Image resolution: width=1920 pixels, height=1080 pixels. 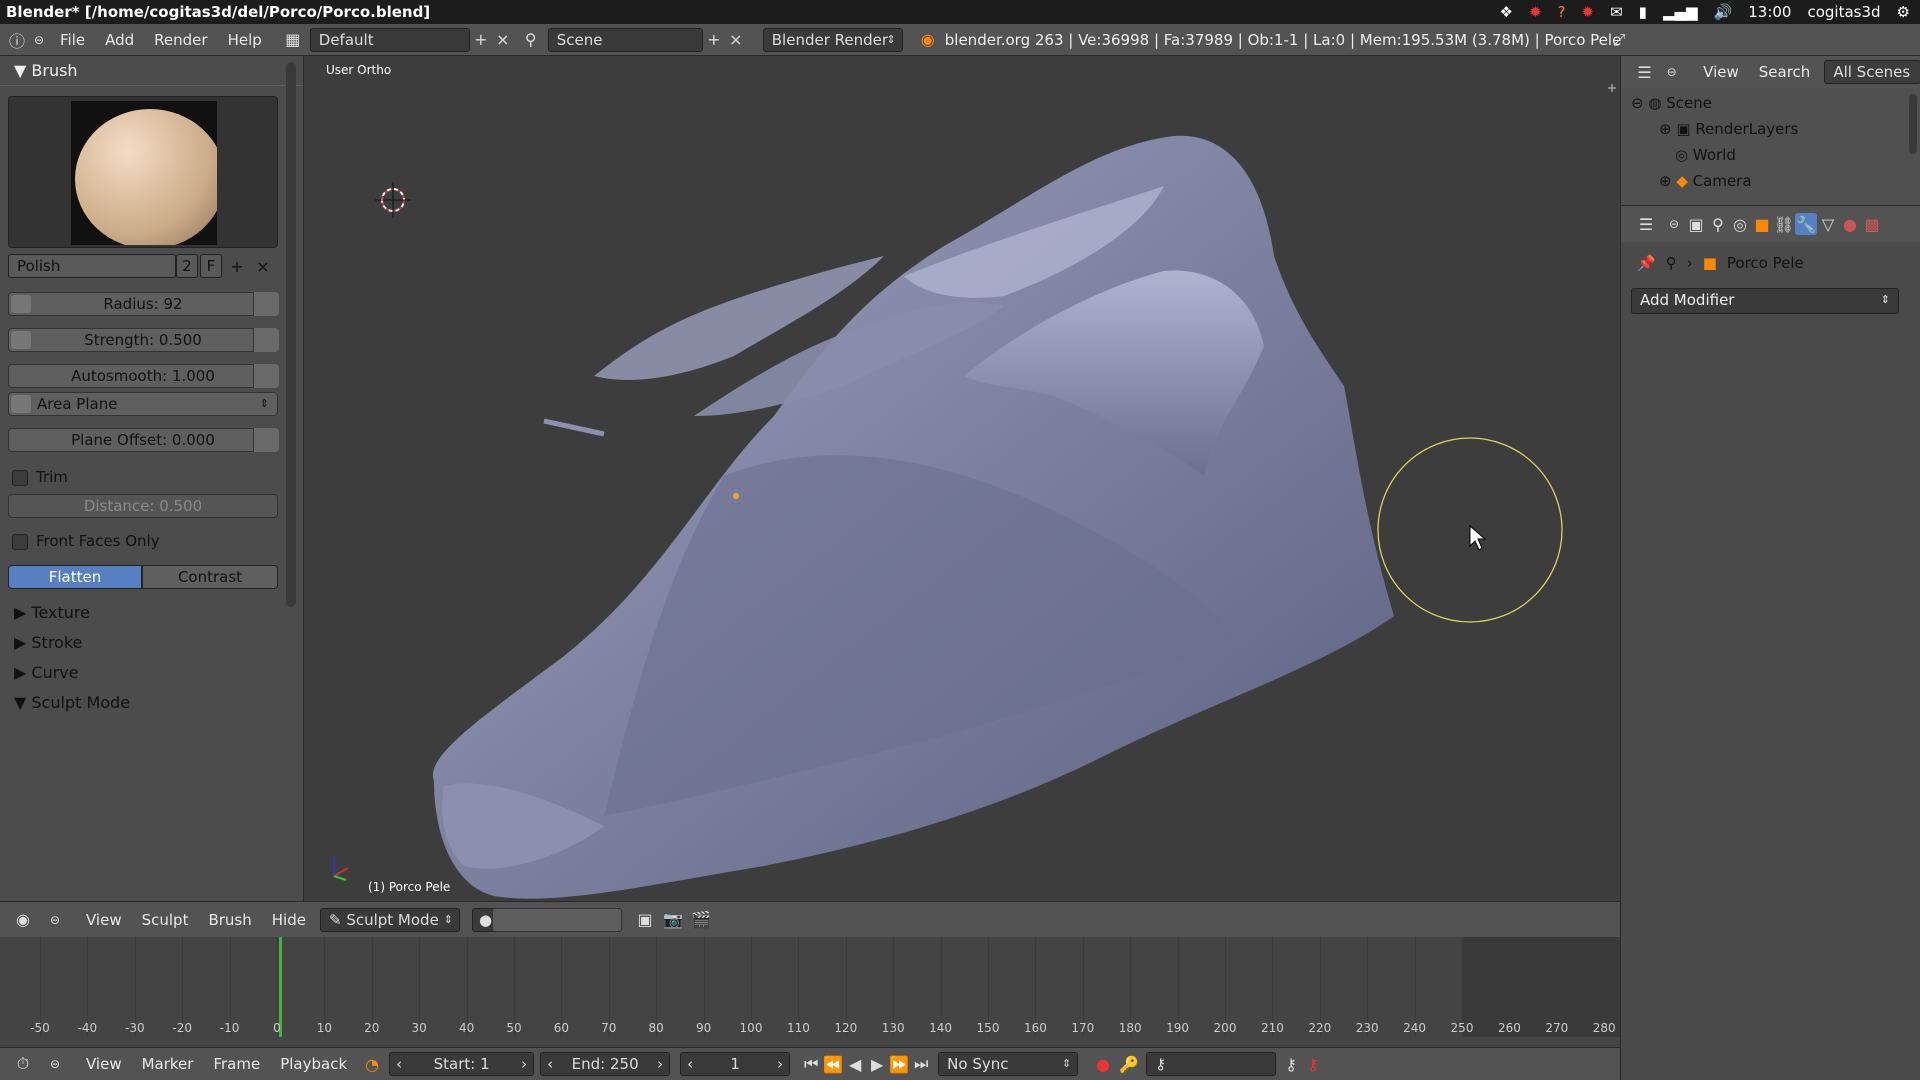 I want to click on outliner-filter-select: All Scenes, so click(x=1872, y=72).